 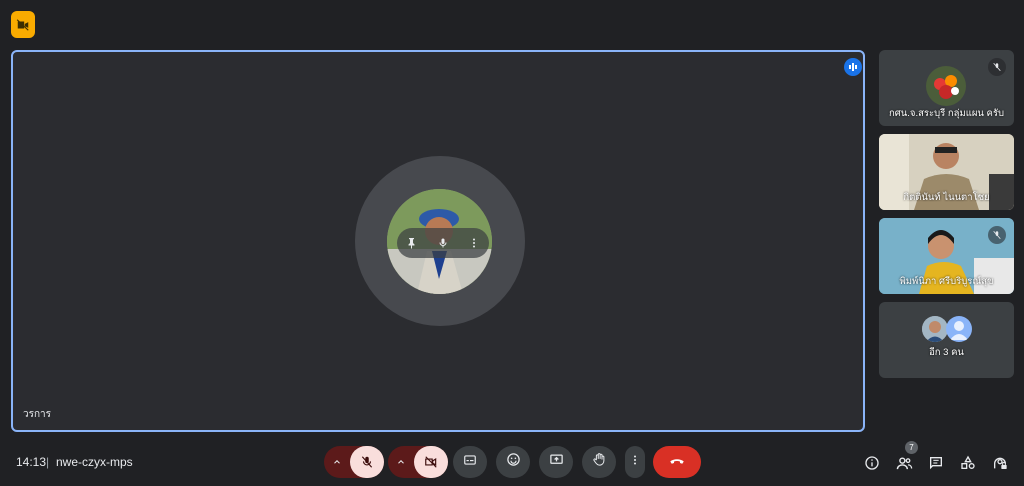 I want to click on main-speaker-name: วรการ, so click(x=37, y=414).